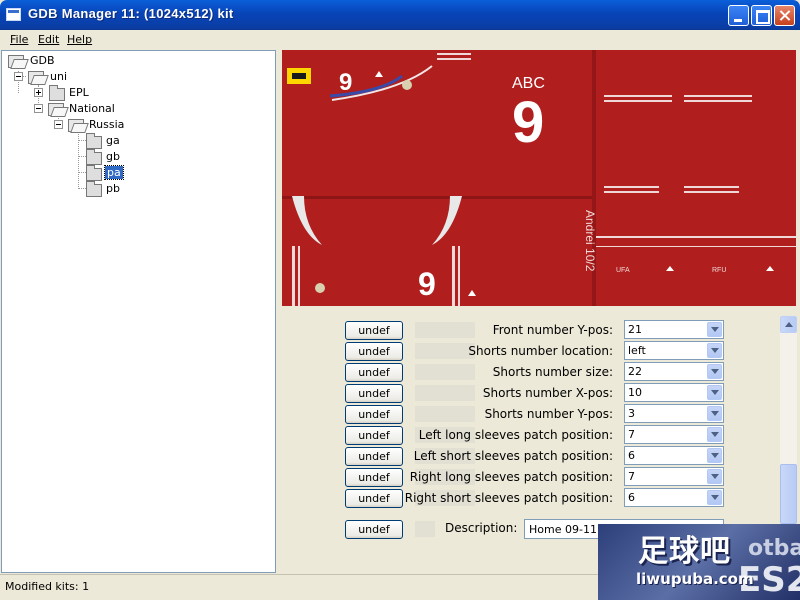  I want to click on menu-help: Help, so click(79, 39).